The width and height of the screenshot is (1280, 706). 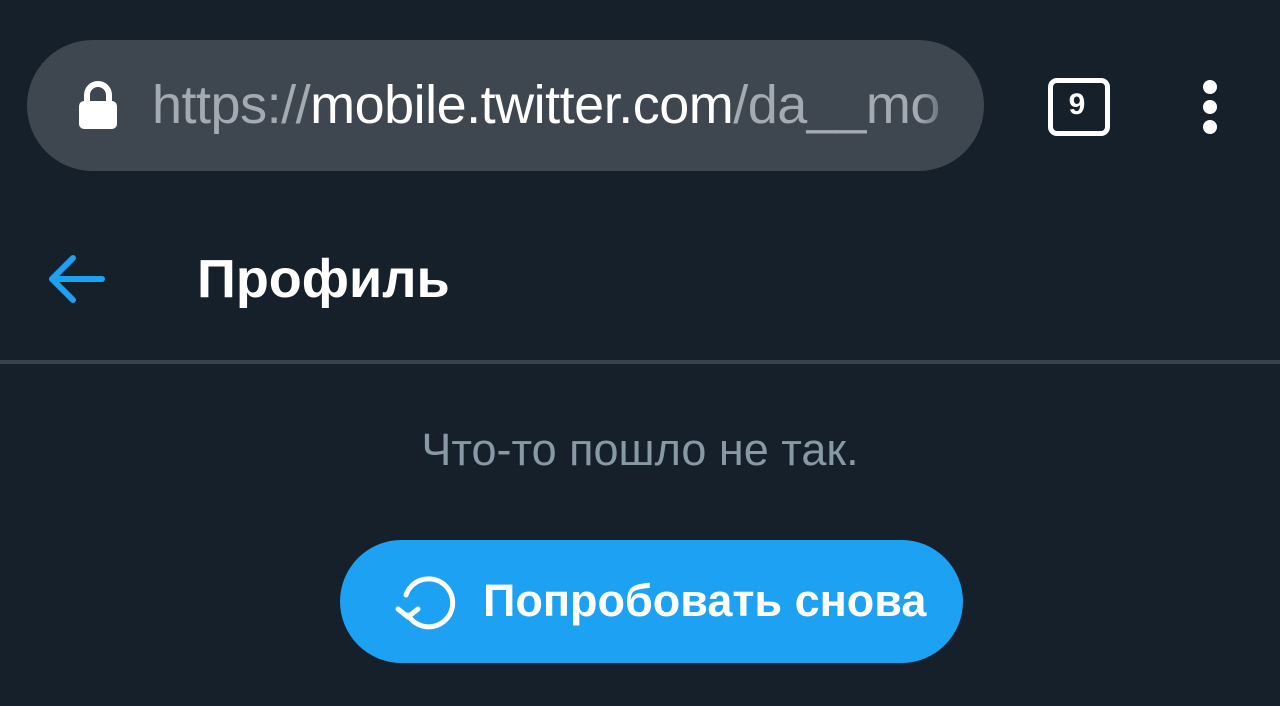 I want to click on url-scheme: https://, so click(x=231, y=105).